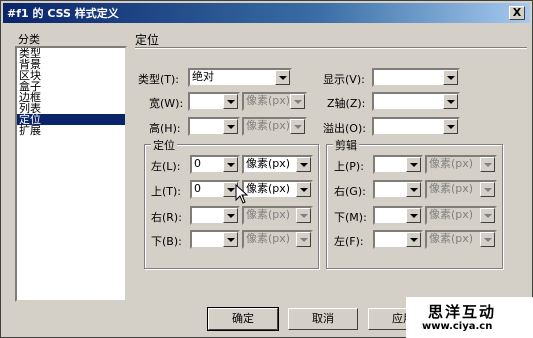  Describe the element at coordinates (268, 100) in the screenshot. I see `width-unit-value: 像素(px)` at that location.